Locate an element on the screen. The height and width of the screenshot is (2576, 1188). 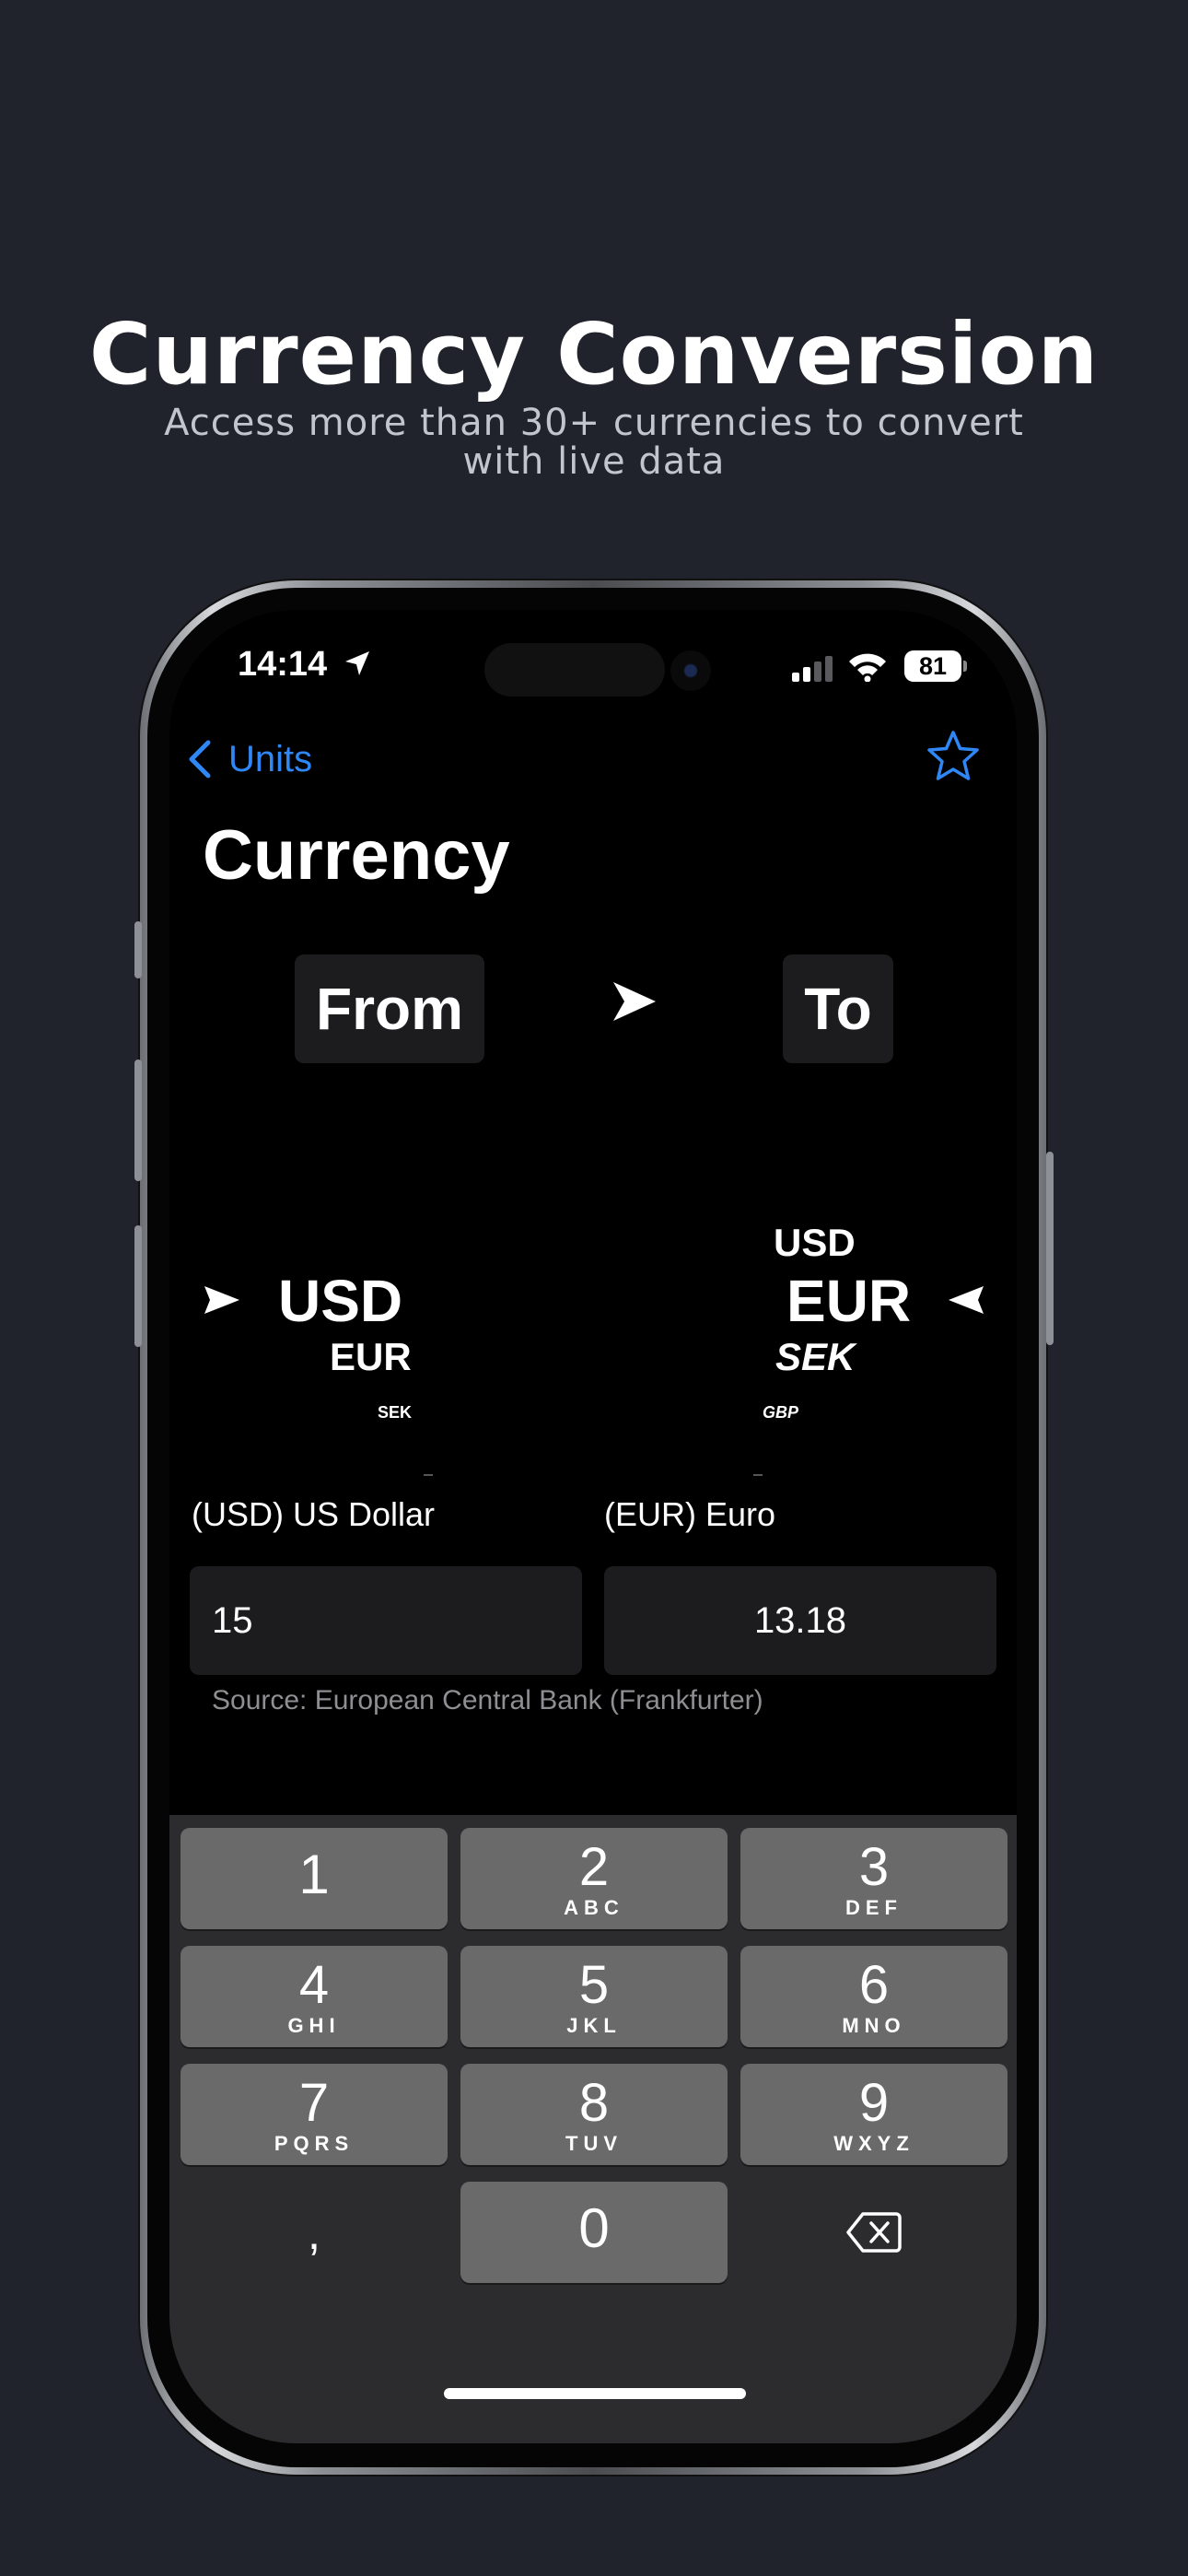
cellular-signal-icon is located at coordinates (812, 669).